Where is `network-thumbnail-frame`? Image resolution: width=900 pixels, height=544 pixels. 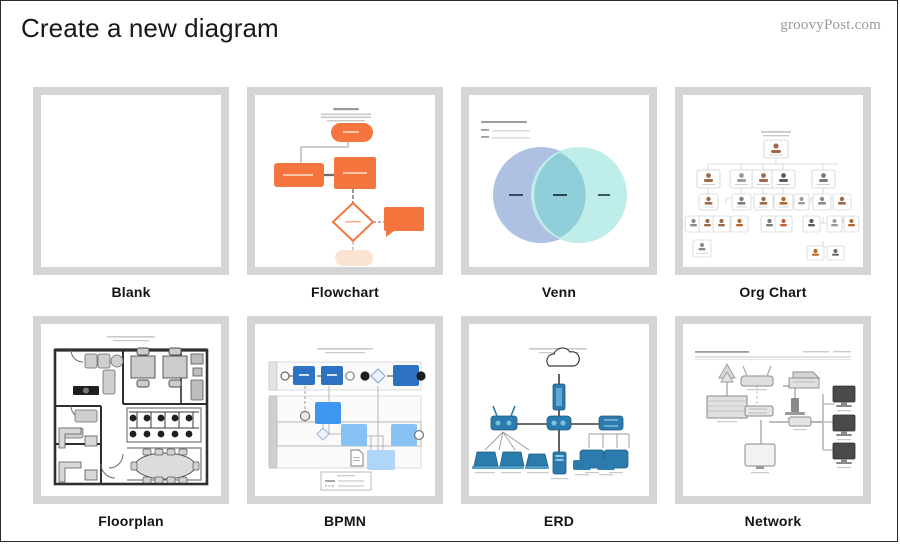
network-thumbnail-frame is located at coordinates (773, 410).